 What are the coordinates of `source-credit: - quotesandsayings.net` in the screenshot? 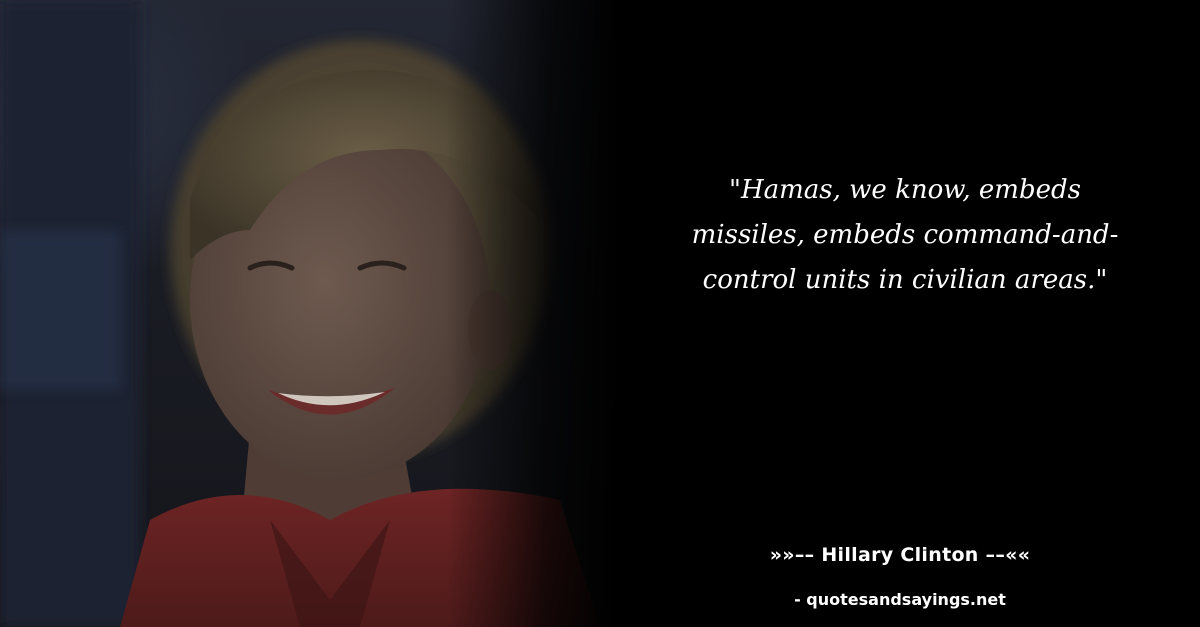 It's located at (900, 599).